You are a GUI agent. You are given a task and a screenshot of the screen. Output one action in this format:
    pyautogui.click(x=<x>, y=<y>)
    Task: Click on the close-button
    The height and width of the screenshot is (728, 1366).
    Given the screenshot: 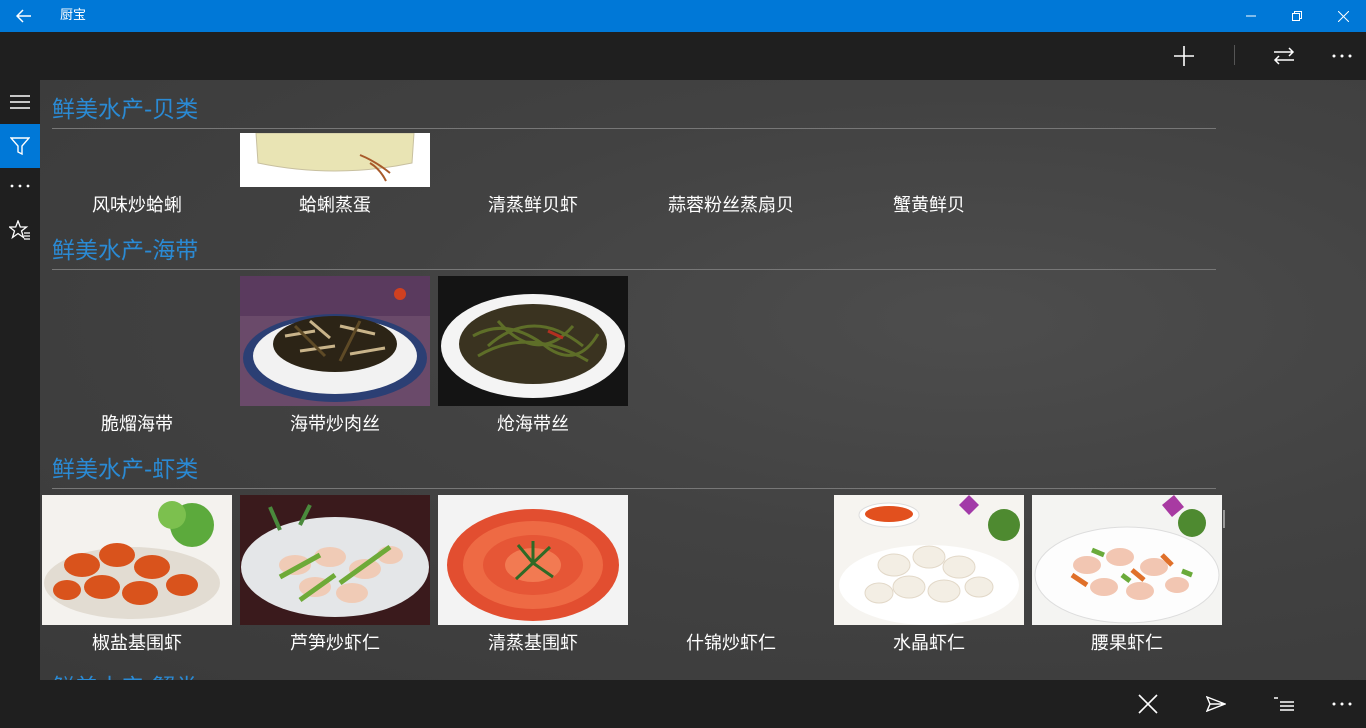 What is the action you would take?
    pyautogui.click(x=1148, y=704)
    